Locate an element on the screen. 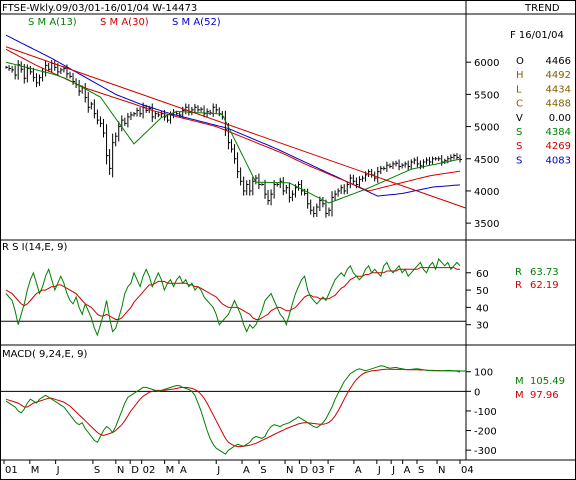 Image resolution: width=576 pixels, height=480 pixels. time-tick-label: F is located at coordinates (332, 470).